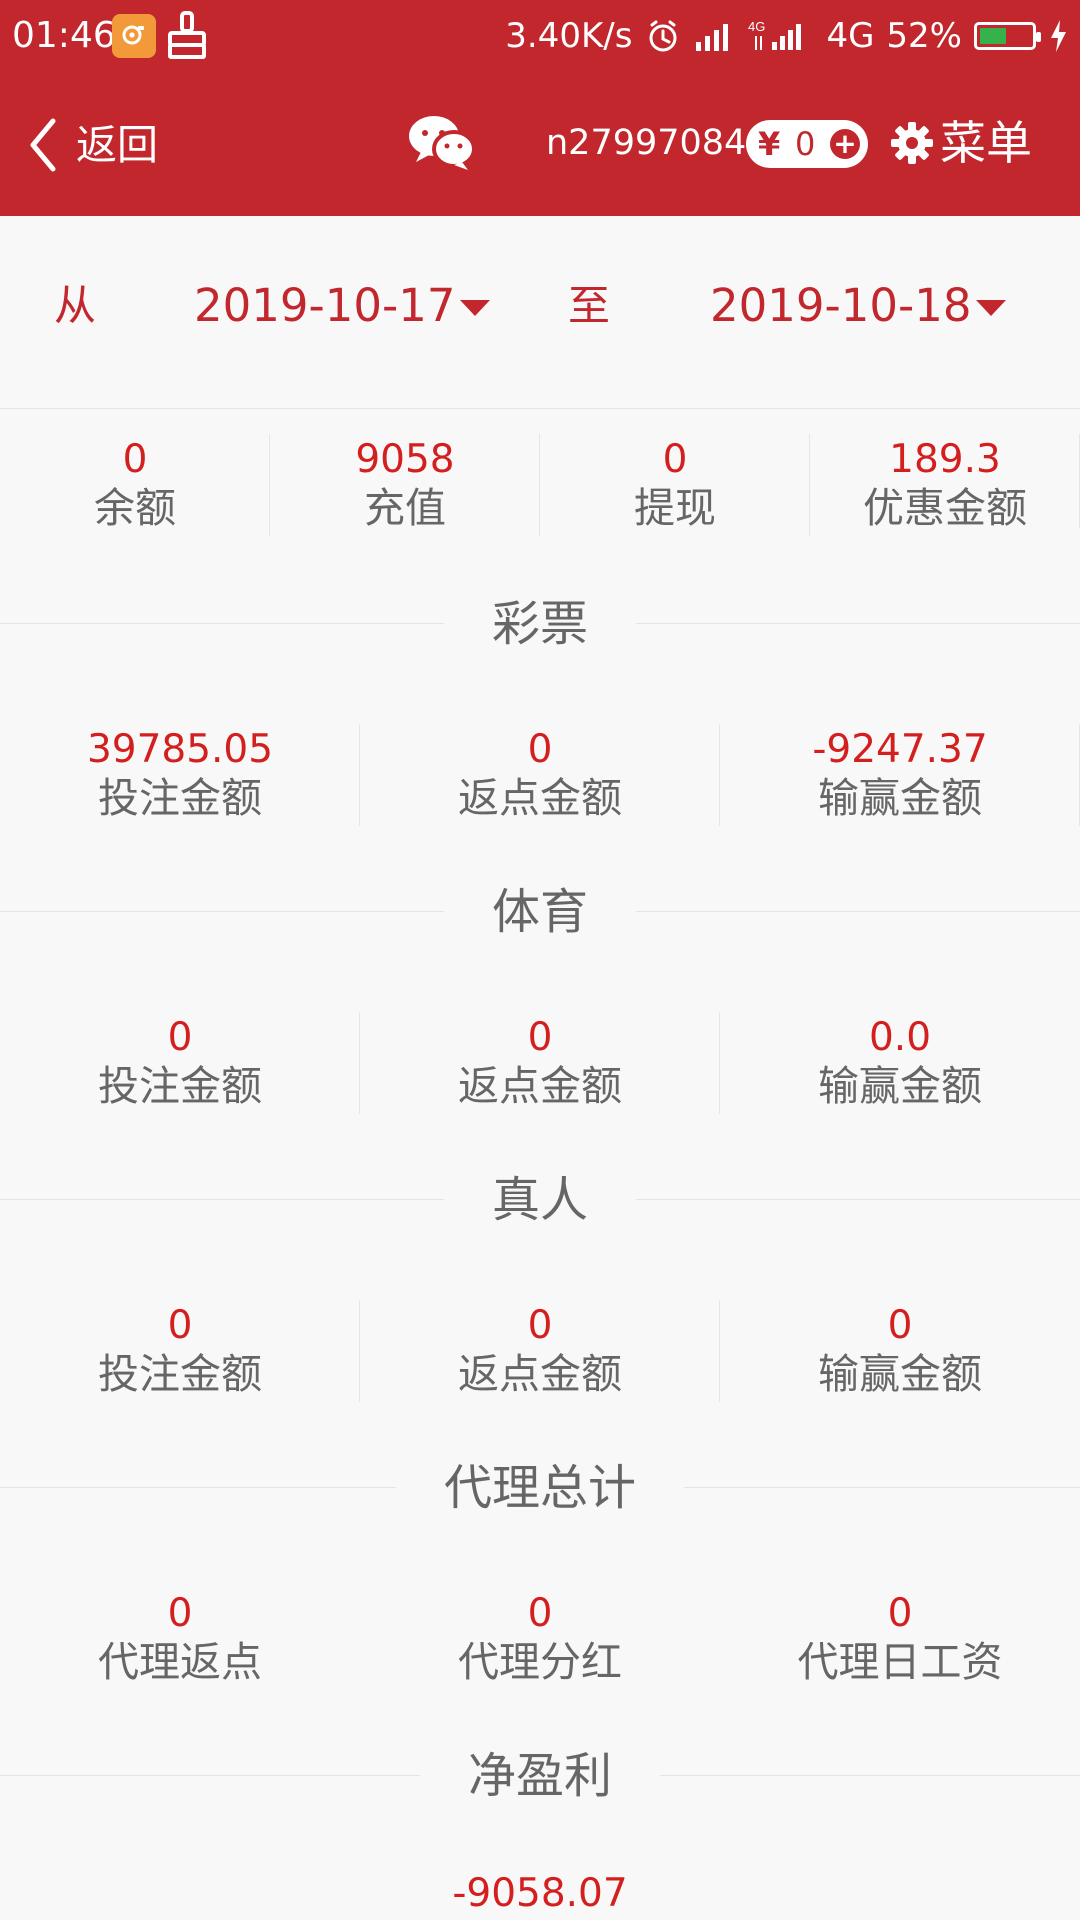  I want to click on recharge-label: 充值, so click(405, 508).